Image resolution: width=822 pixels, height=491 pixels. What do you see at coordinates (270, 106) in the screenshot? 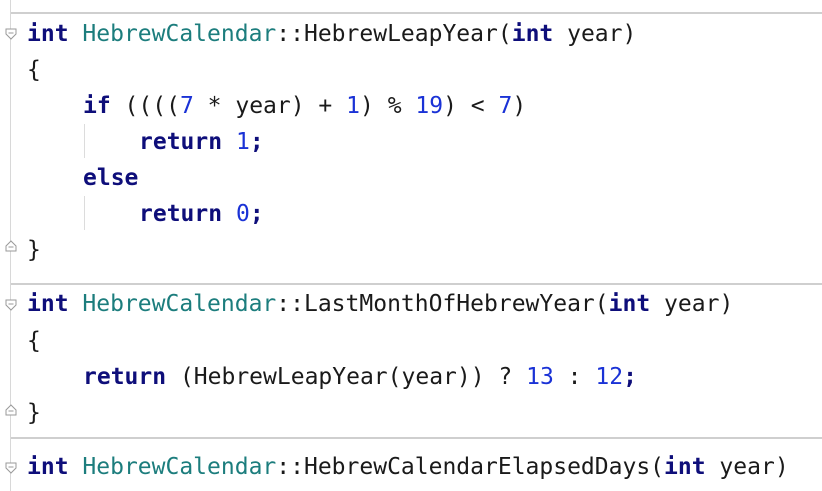
I see `expr-part: * year) +` at bounding box center [270, 106].